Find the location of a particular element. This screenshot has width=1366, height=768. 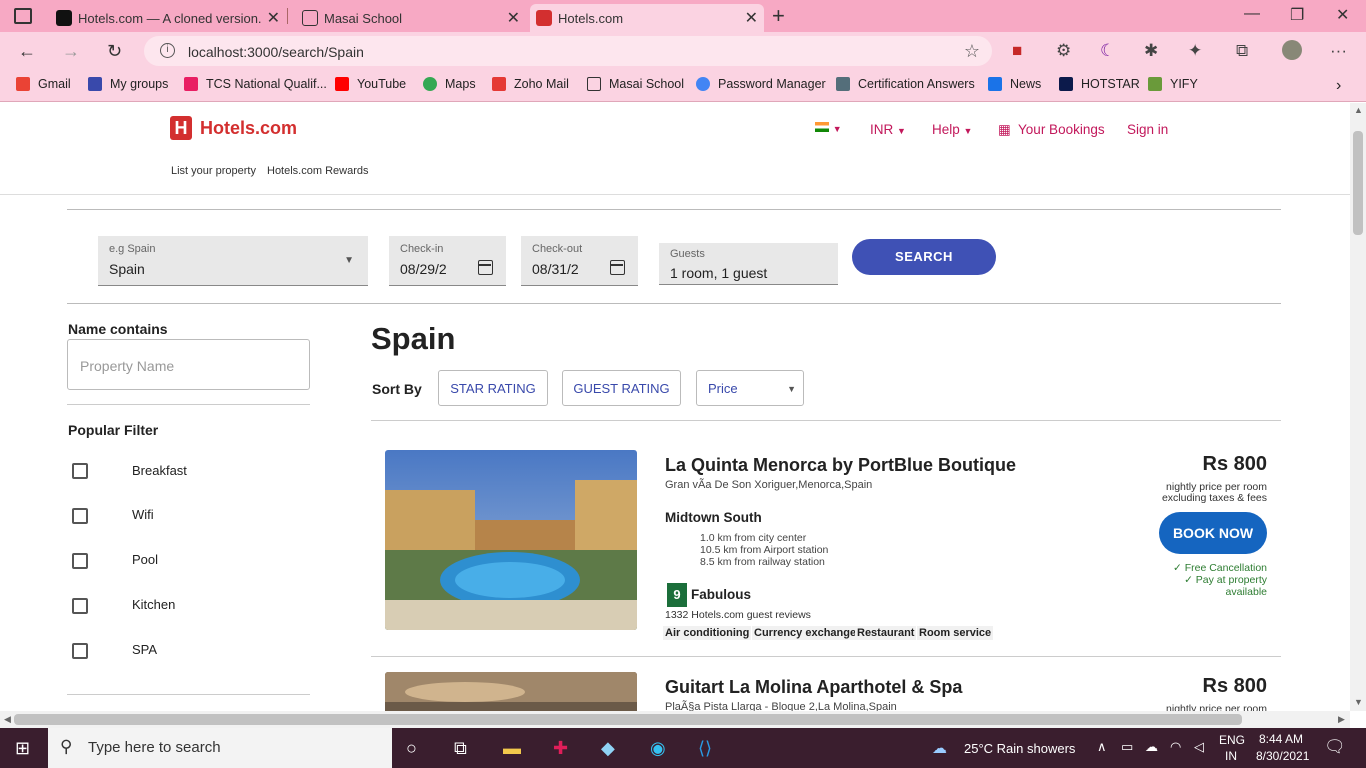

bookmark-label: Certification Answers is located at coordinates (916, 84).